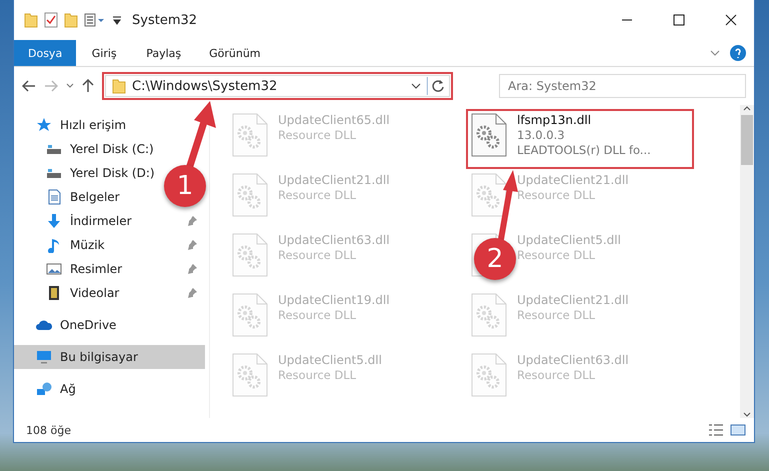 Image resolution: width=769 pixels, height=471 pixels. Describe the element at coordinates (95, 293) in the screenshot. I see `sidebar-item: Videolar` at that location.